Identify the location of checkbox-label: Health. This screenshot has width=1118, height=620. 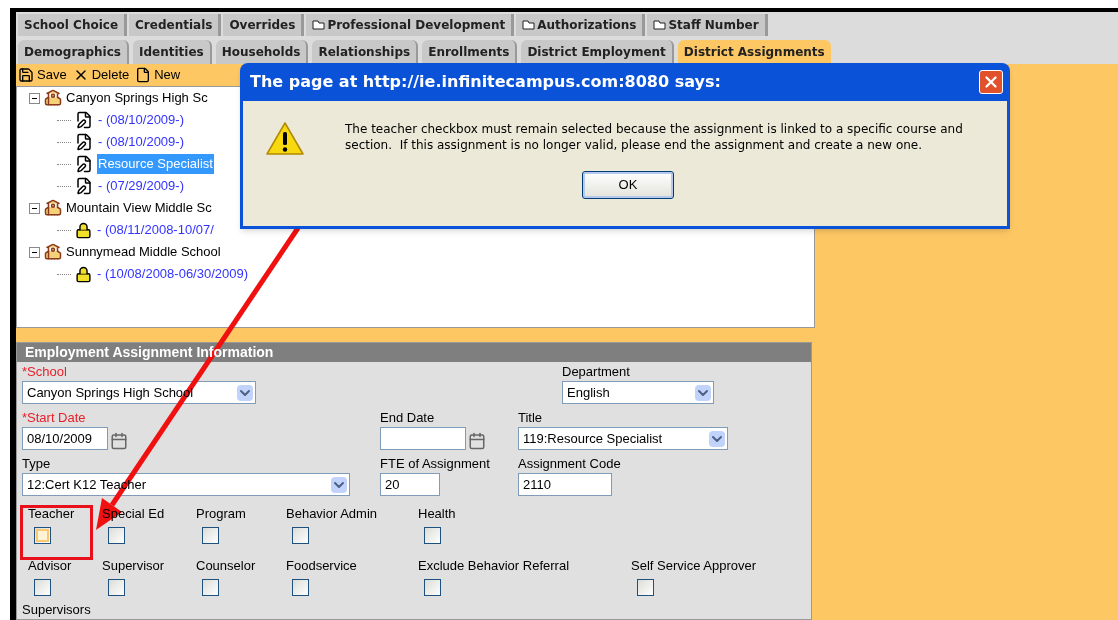
(437, 513).